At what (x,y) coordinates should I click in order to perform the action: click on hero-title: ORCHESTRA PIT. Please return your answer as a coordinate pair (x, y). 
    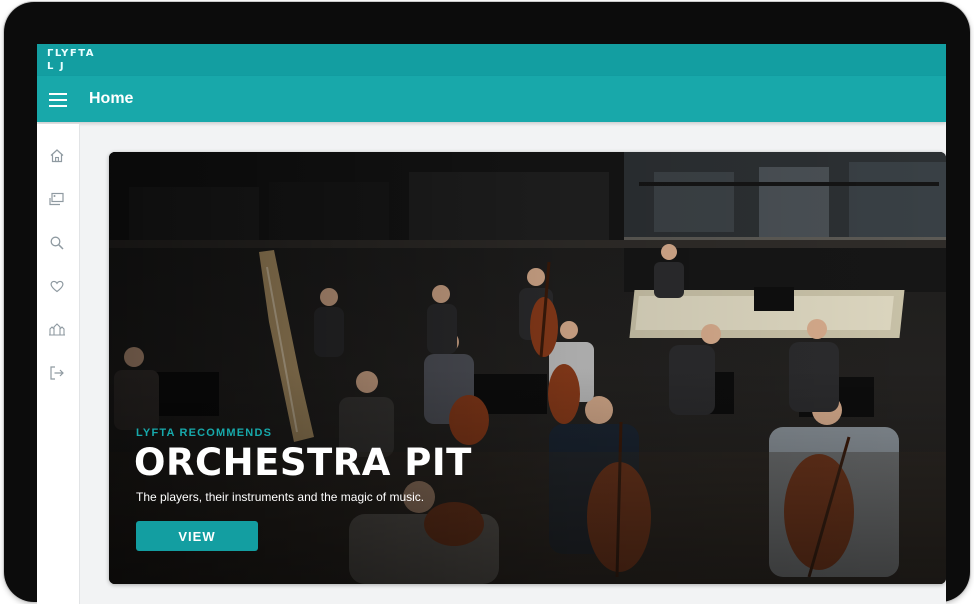
    Looking at the image, I should click on (303, 462).